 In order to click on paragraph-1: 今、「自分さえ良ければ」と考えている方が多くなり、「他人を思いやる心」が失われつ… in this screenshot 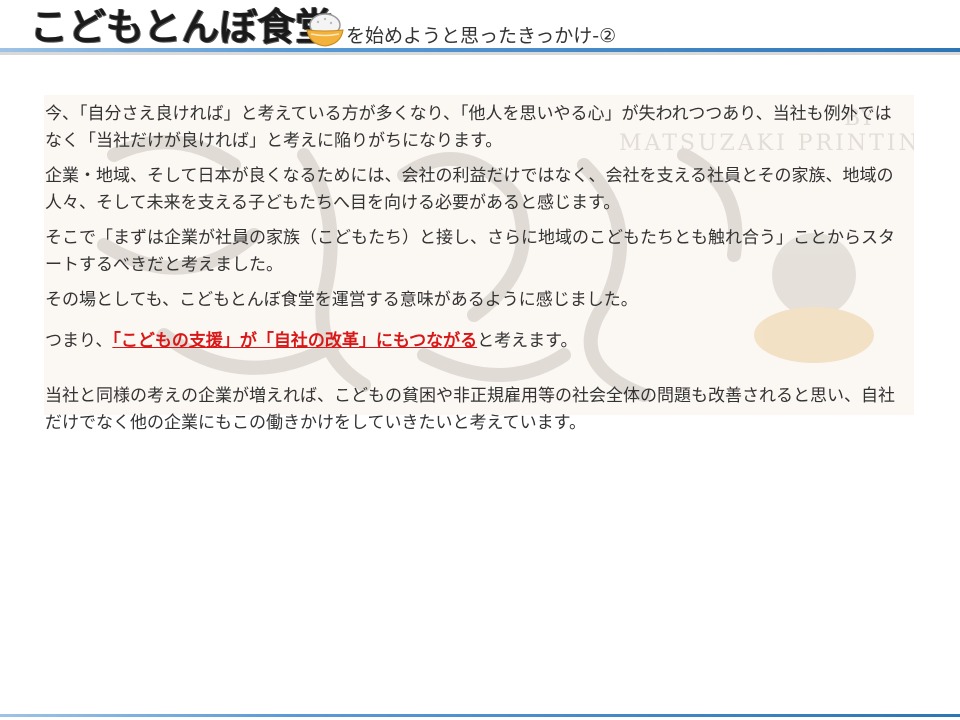, I will do `click(468, 127)`.